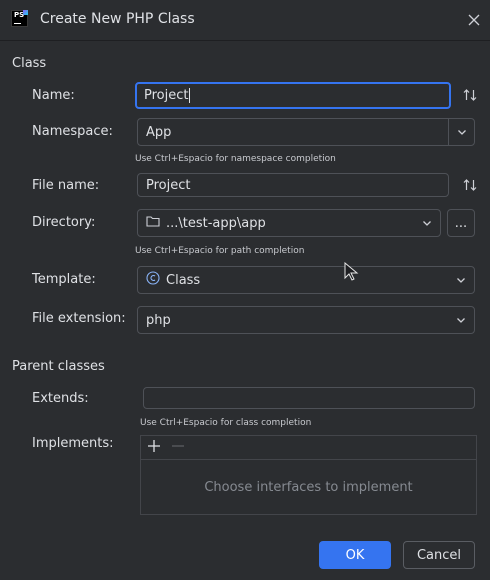 The height and width of the screenshot is (580, 490). Describe the element at coordinates (72, 131) in the screenshot. I see `namespace-label: Namespace:` at that location.